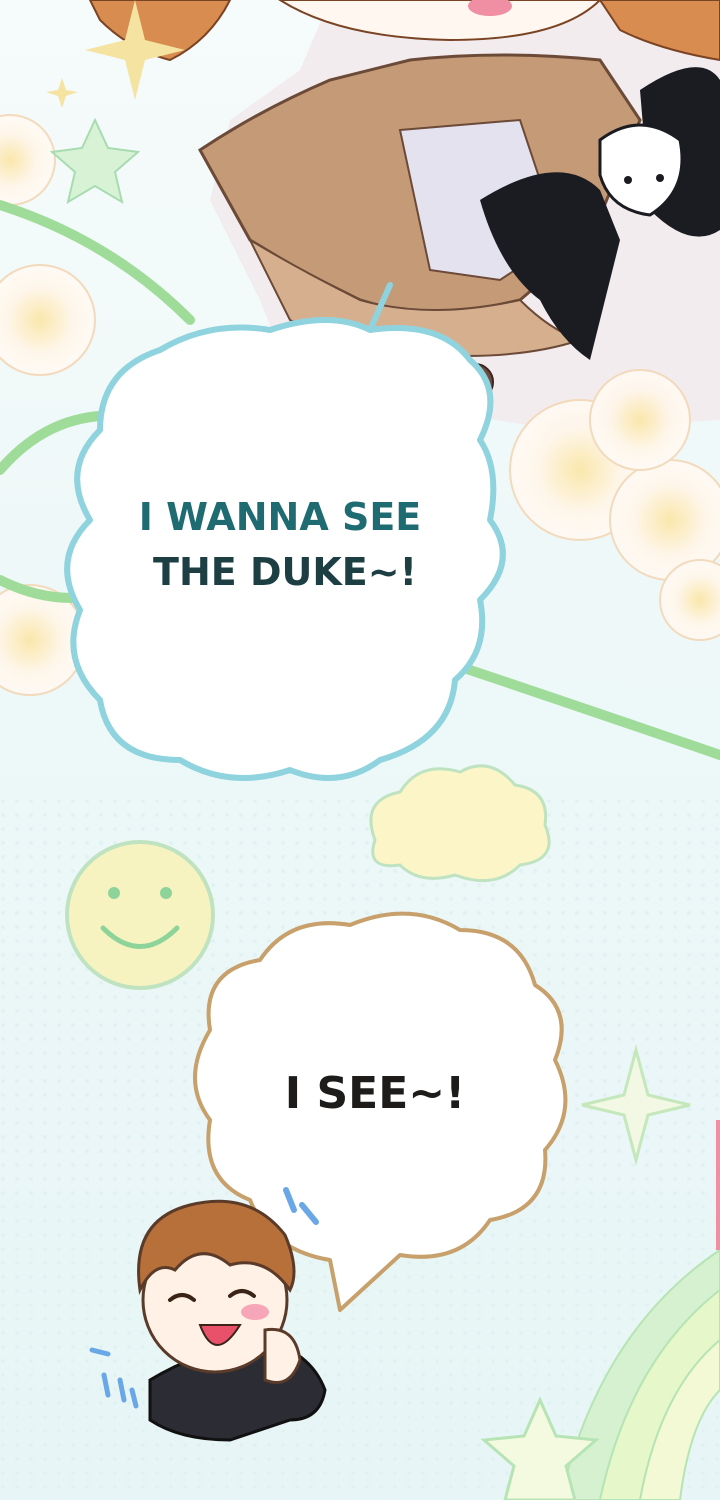 The width and height of the screenshot is (720, 1500). What do you see at coordinates (460, 823) in the screenshot?
I see `cloud-icon` at bounding box center [460, 823].